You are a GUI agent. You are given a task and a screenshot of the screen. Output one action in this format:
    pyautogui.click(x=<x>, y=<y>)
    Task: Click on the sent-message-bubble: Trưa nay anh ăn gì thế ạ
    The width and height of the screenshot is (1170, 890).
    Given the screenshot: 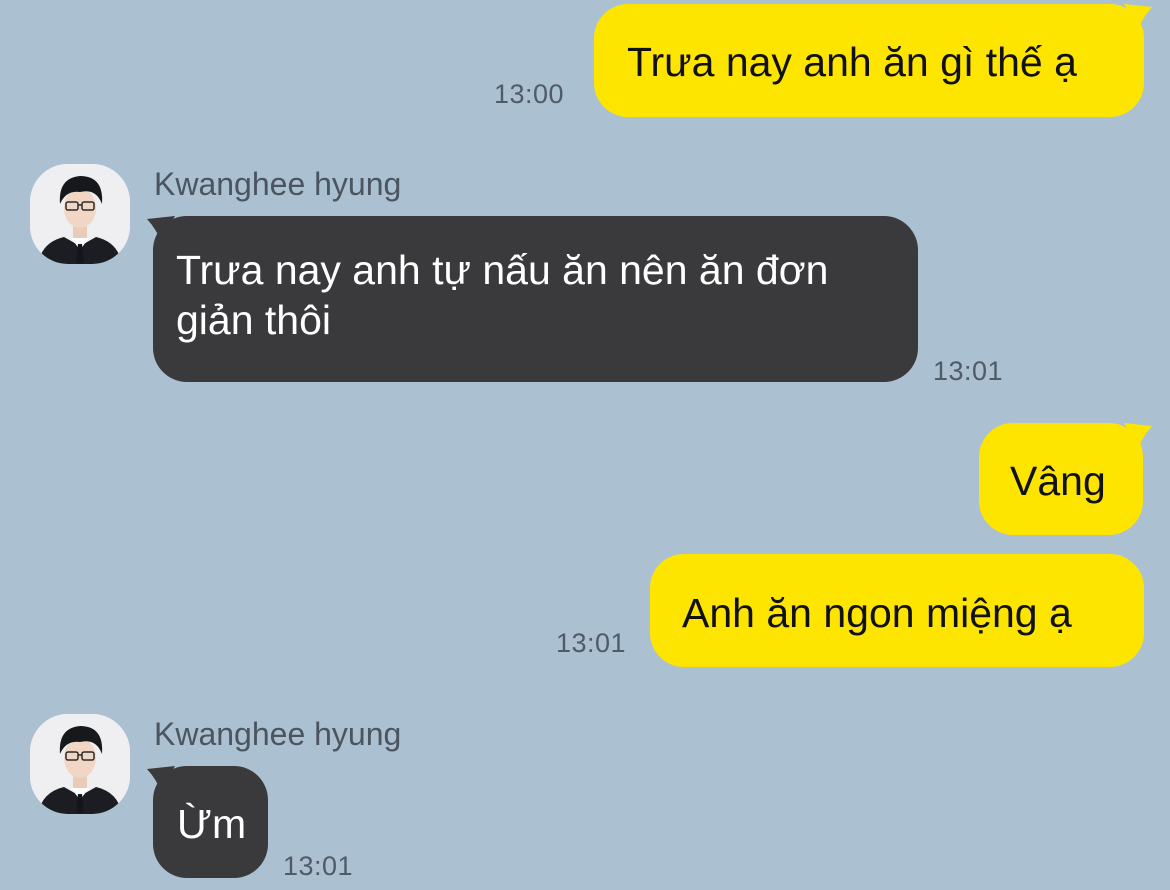 What is the action you would take?
    pyautogui.click(x=869, y=60)
    